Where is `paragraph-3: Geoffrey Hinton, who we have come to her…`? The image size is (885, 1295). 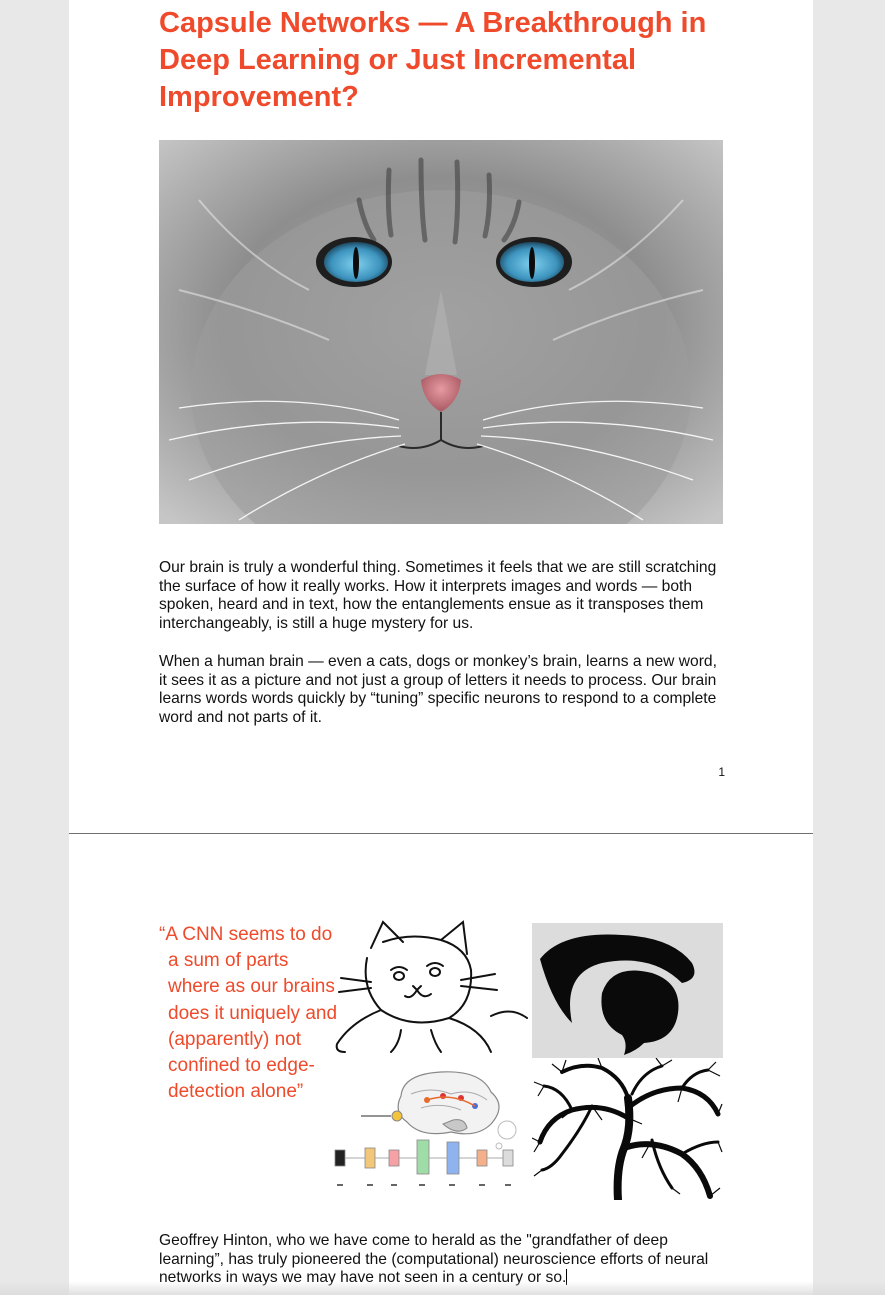
paragraph-3: Geoffrey Hinton, who we have come to her… is located at coordinates (444, 1260).